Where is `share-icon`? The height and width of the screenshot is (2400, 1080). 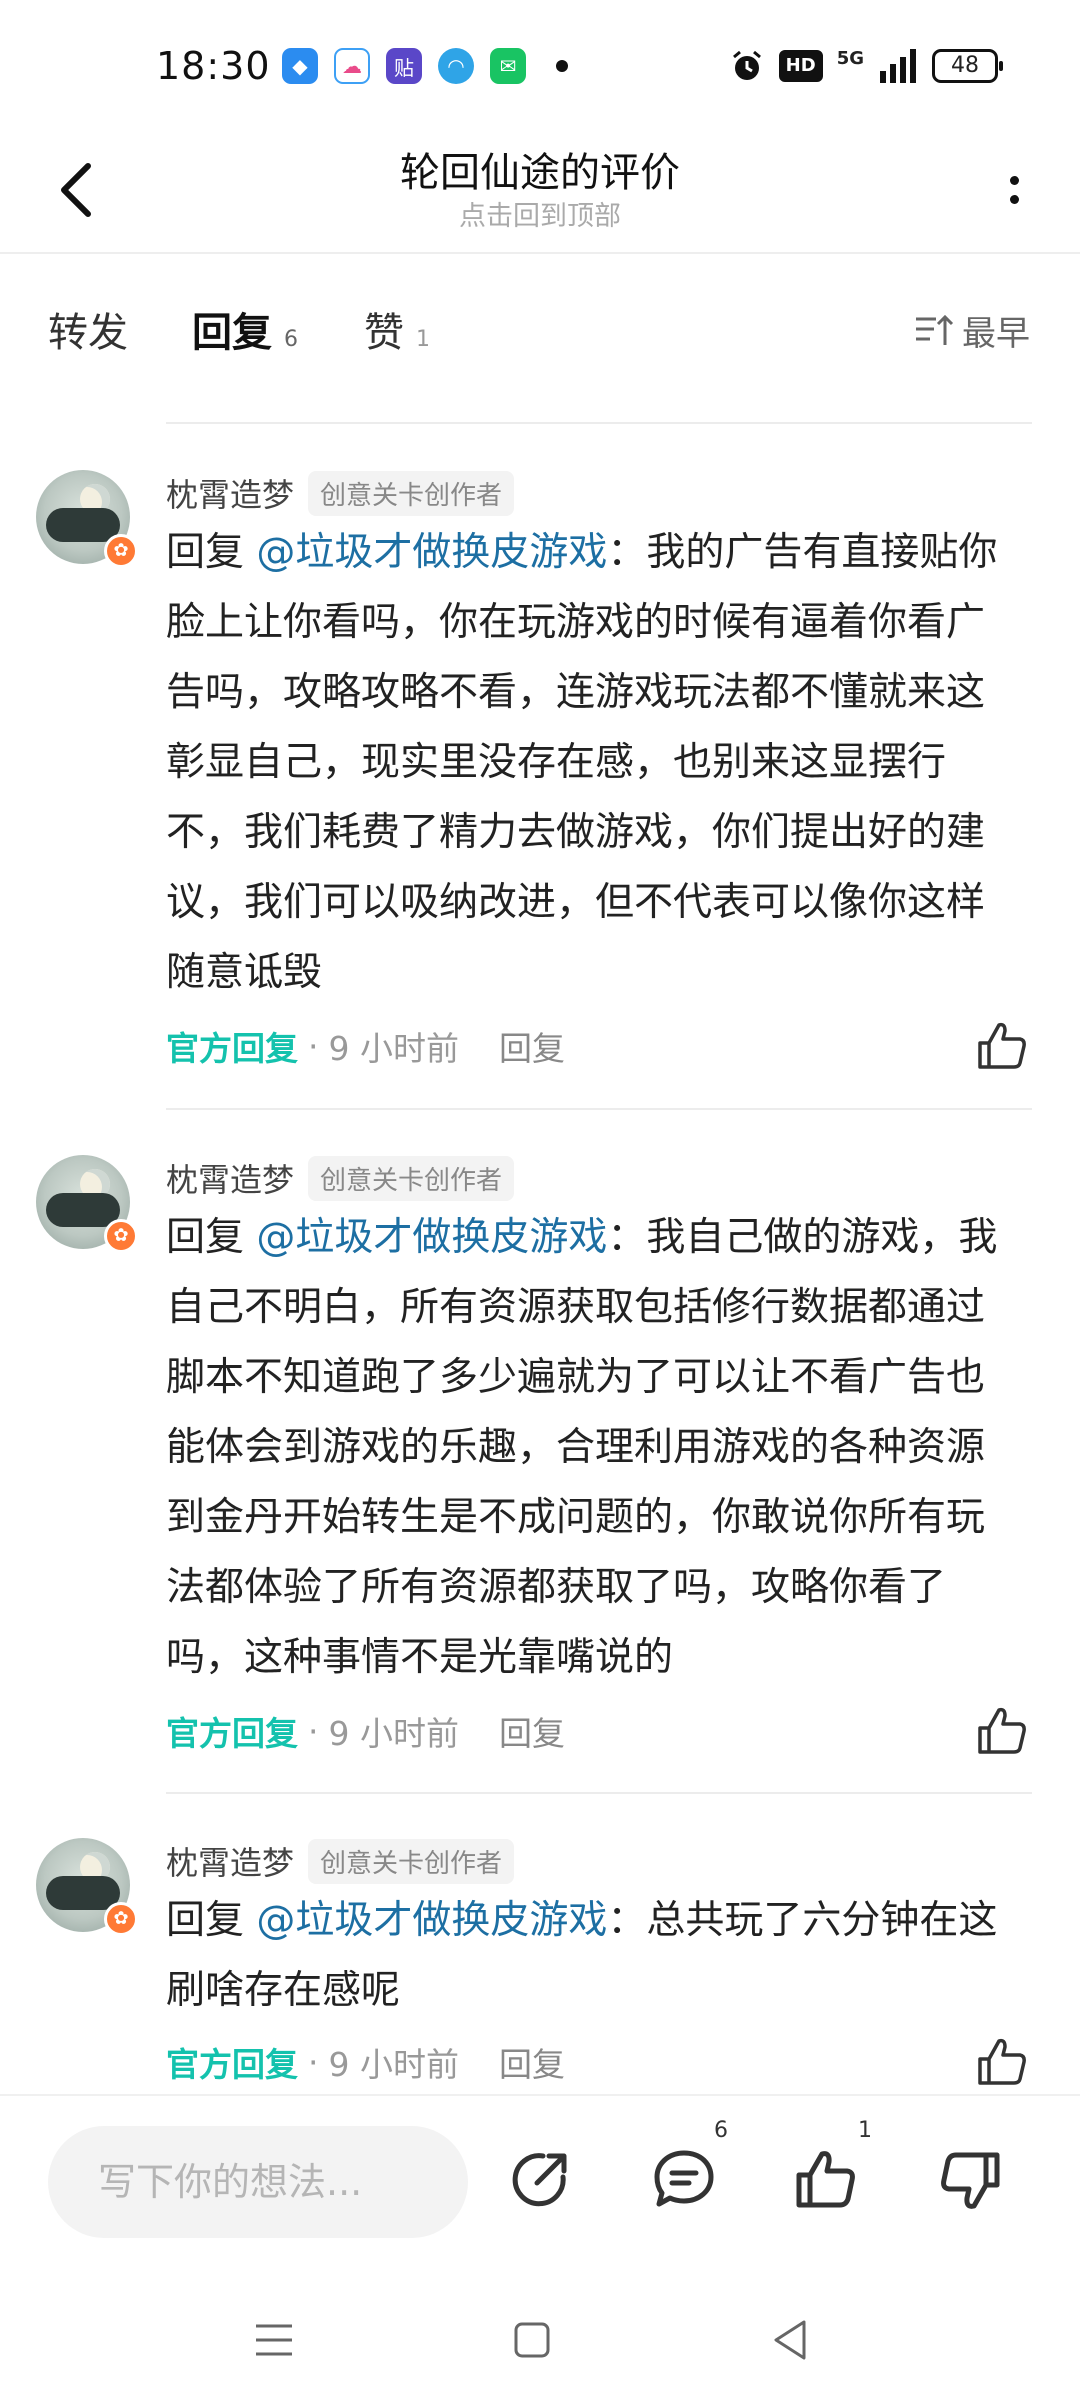
share-icon is located at coordinates (539, 2180).